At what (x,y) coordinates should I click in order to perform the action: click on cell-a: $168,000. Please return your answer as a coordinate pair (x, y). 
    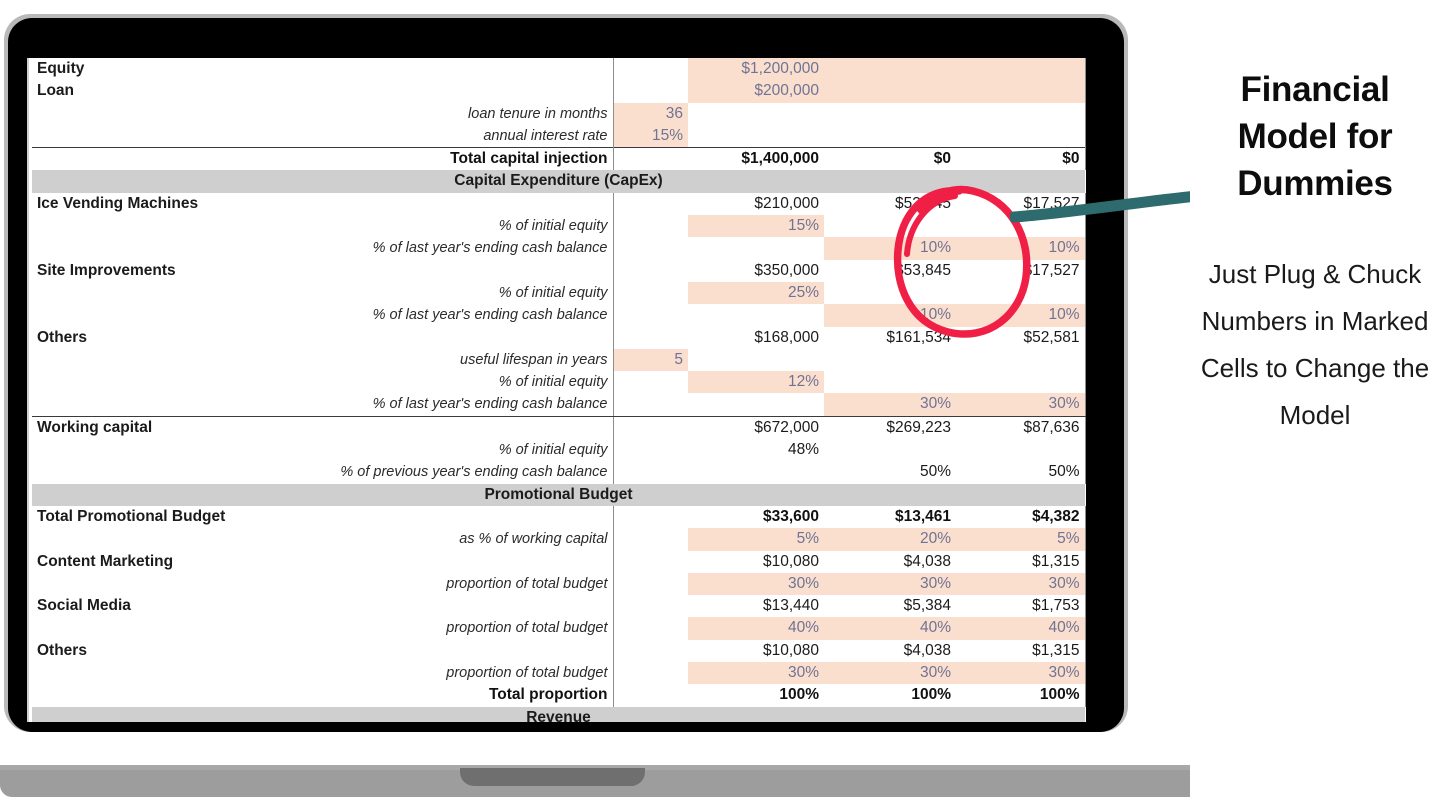
    Looking at the image, I should click on (786, 337).